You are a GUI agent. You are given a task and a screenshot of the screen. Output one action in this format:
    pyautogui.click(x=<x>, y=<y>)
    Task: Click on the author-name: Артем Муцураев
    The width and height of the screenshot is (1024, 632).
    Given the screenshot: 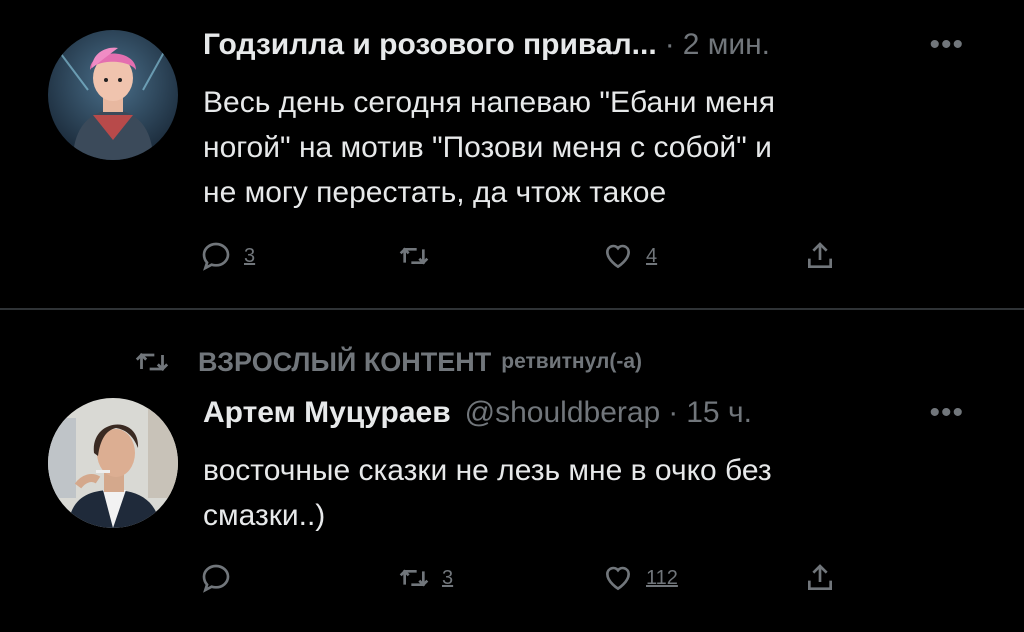 What is the action you would take?
    pyautogui.click(x=327, y=413)
    